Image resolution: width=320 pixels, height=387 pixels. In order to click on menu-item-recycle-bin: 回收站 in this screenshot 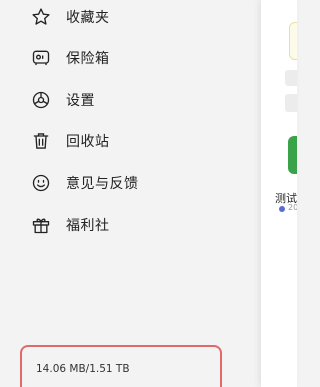, I will do `click(140, 141)`.